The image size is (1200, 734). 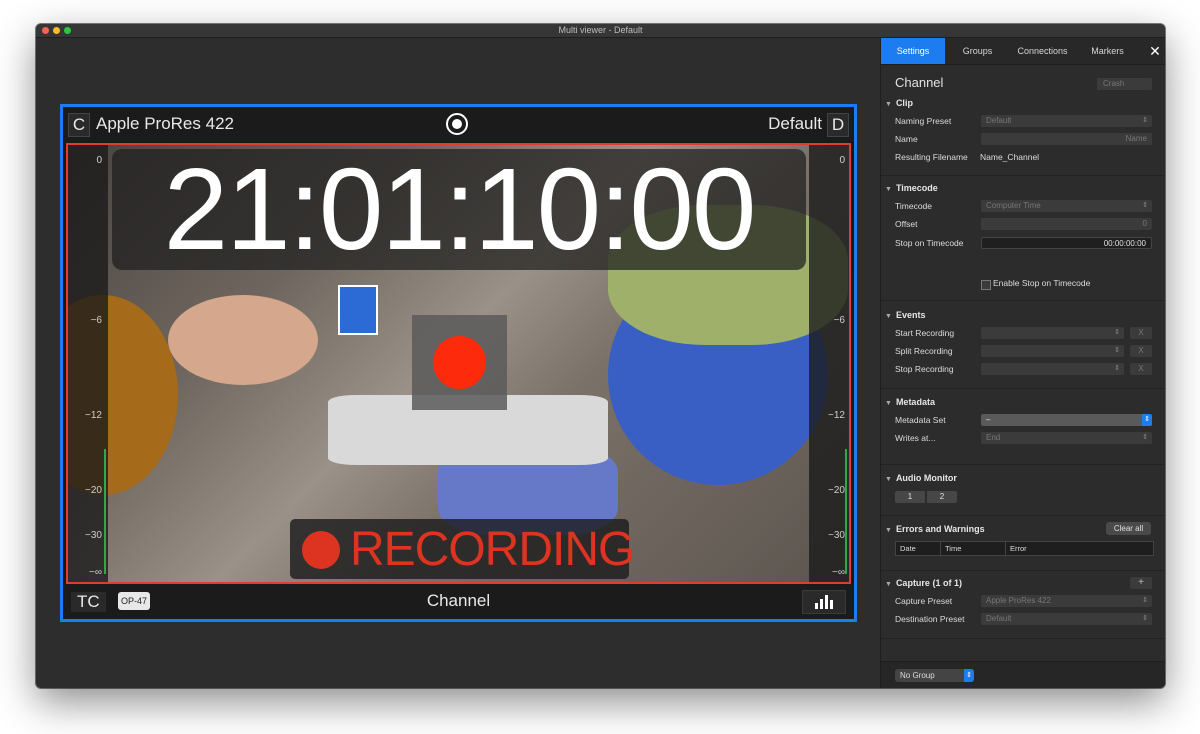 What do you see at coordinates (1010, 157) in the screenshot?
I see `resulting-filename-value: Name_Channel` at bounding box center [1010, 157].